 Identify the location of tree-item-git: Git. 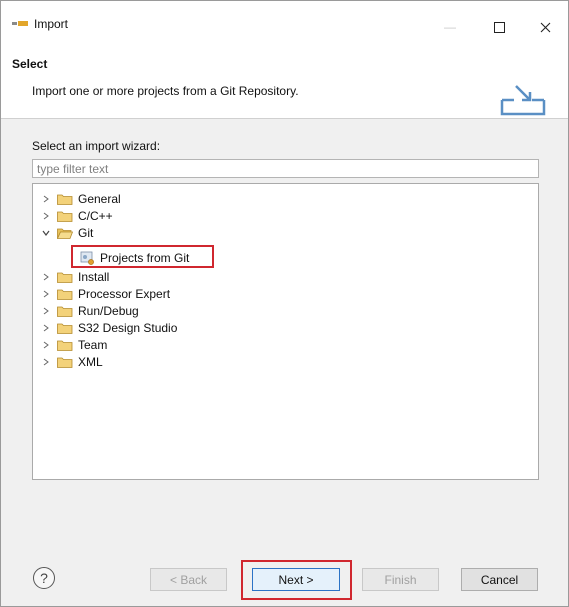
(67, 232).